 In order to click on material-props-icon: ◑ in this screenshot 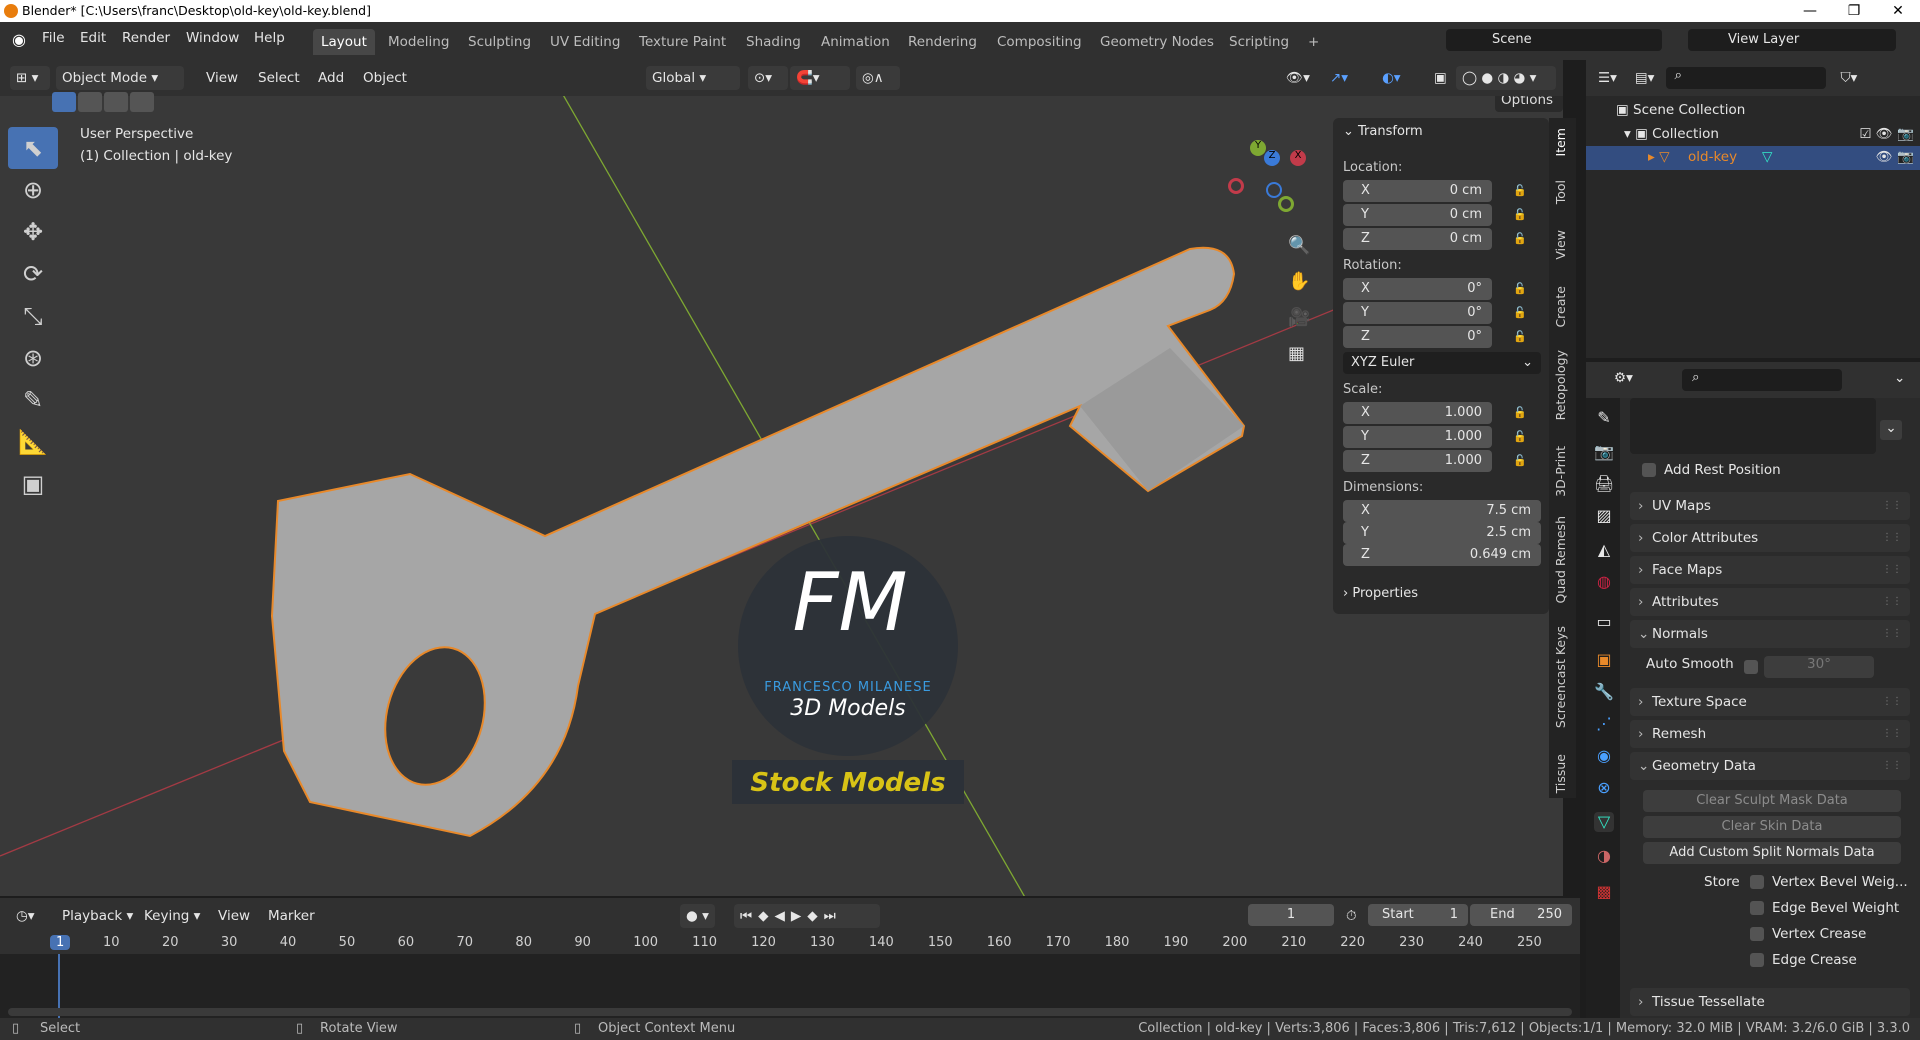, I will do `click(1604, 856)`.